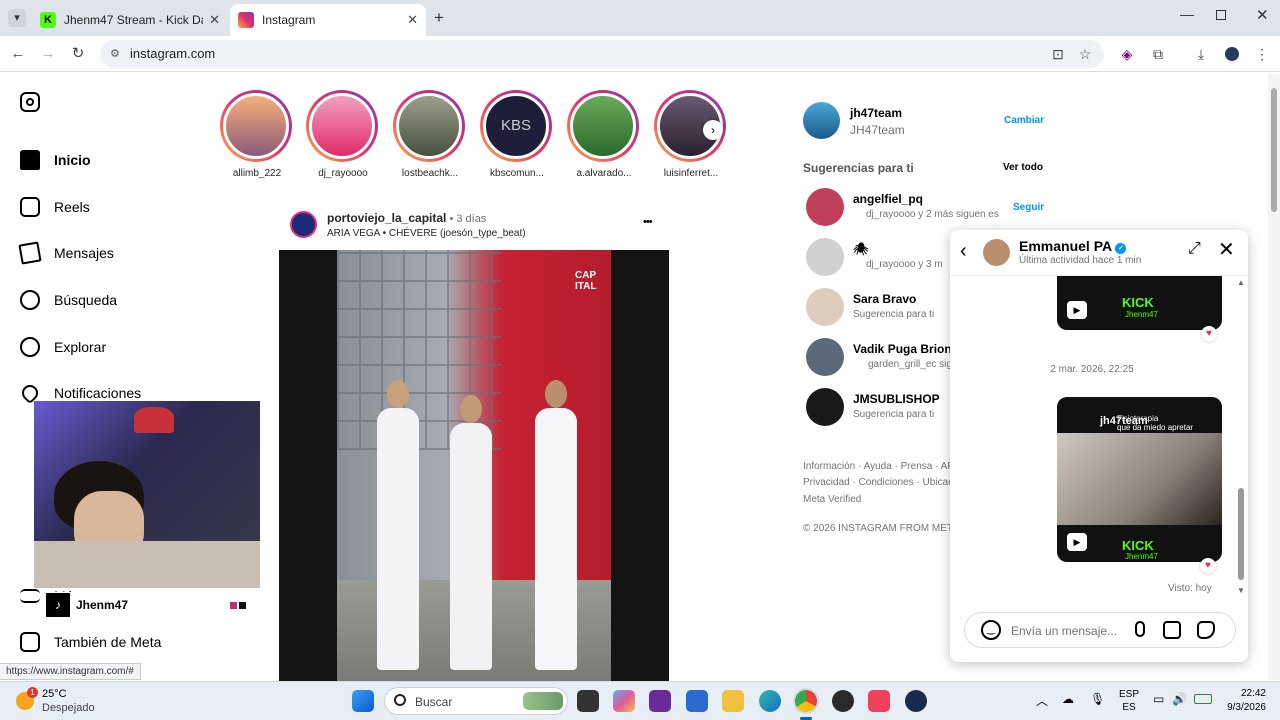  I want to click on switch-account-link: Cambiar, so click(1024, 120).